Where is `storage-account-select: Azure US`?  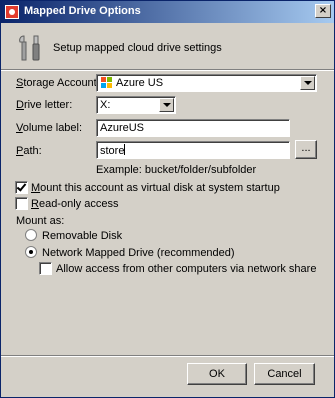 storage-account-select: Azure US is located at coordinates (206, 83).